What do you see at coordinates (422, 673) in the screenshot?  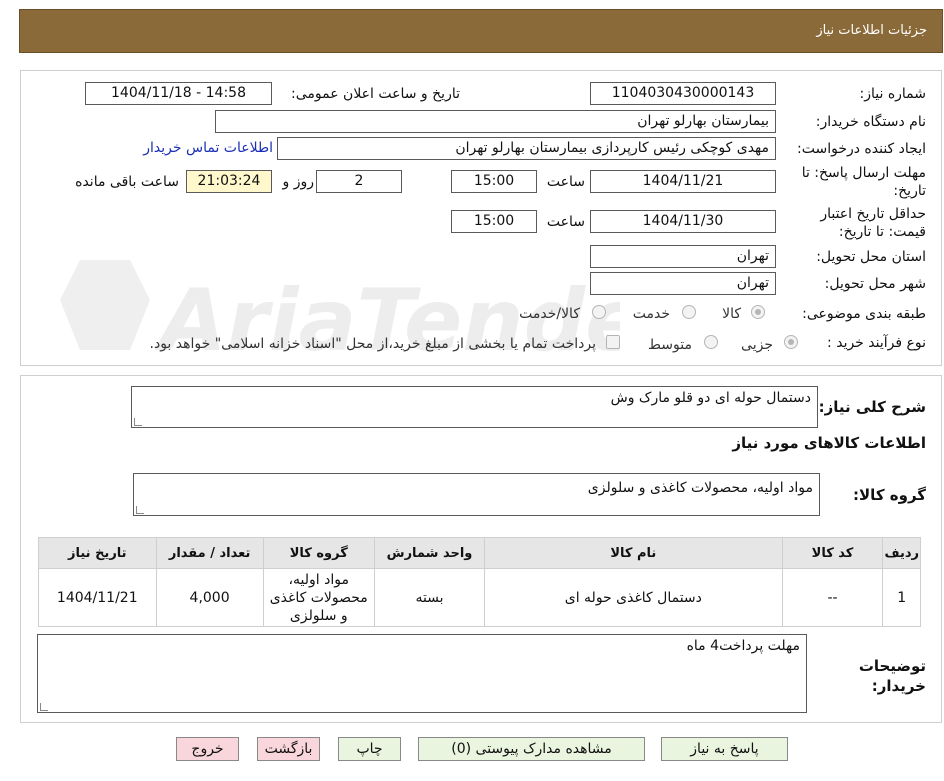 I see `buyer-notes-textarea: مهلت پرداخت4 ماه` at bounding box center [422, 673].